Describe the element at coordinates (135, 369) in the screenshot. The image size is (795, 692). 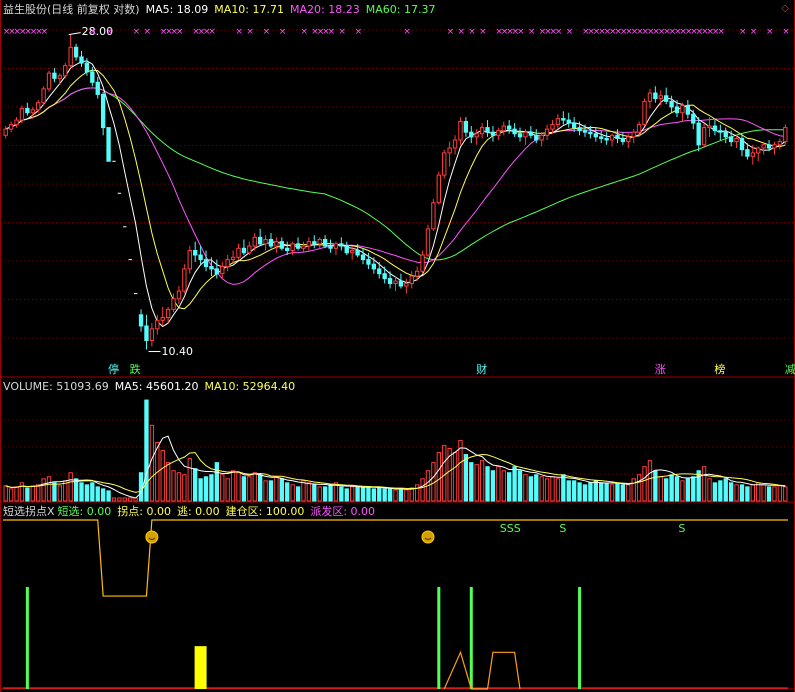
I see `event-tag-跌: 跌` at that location.